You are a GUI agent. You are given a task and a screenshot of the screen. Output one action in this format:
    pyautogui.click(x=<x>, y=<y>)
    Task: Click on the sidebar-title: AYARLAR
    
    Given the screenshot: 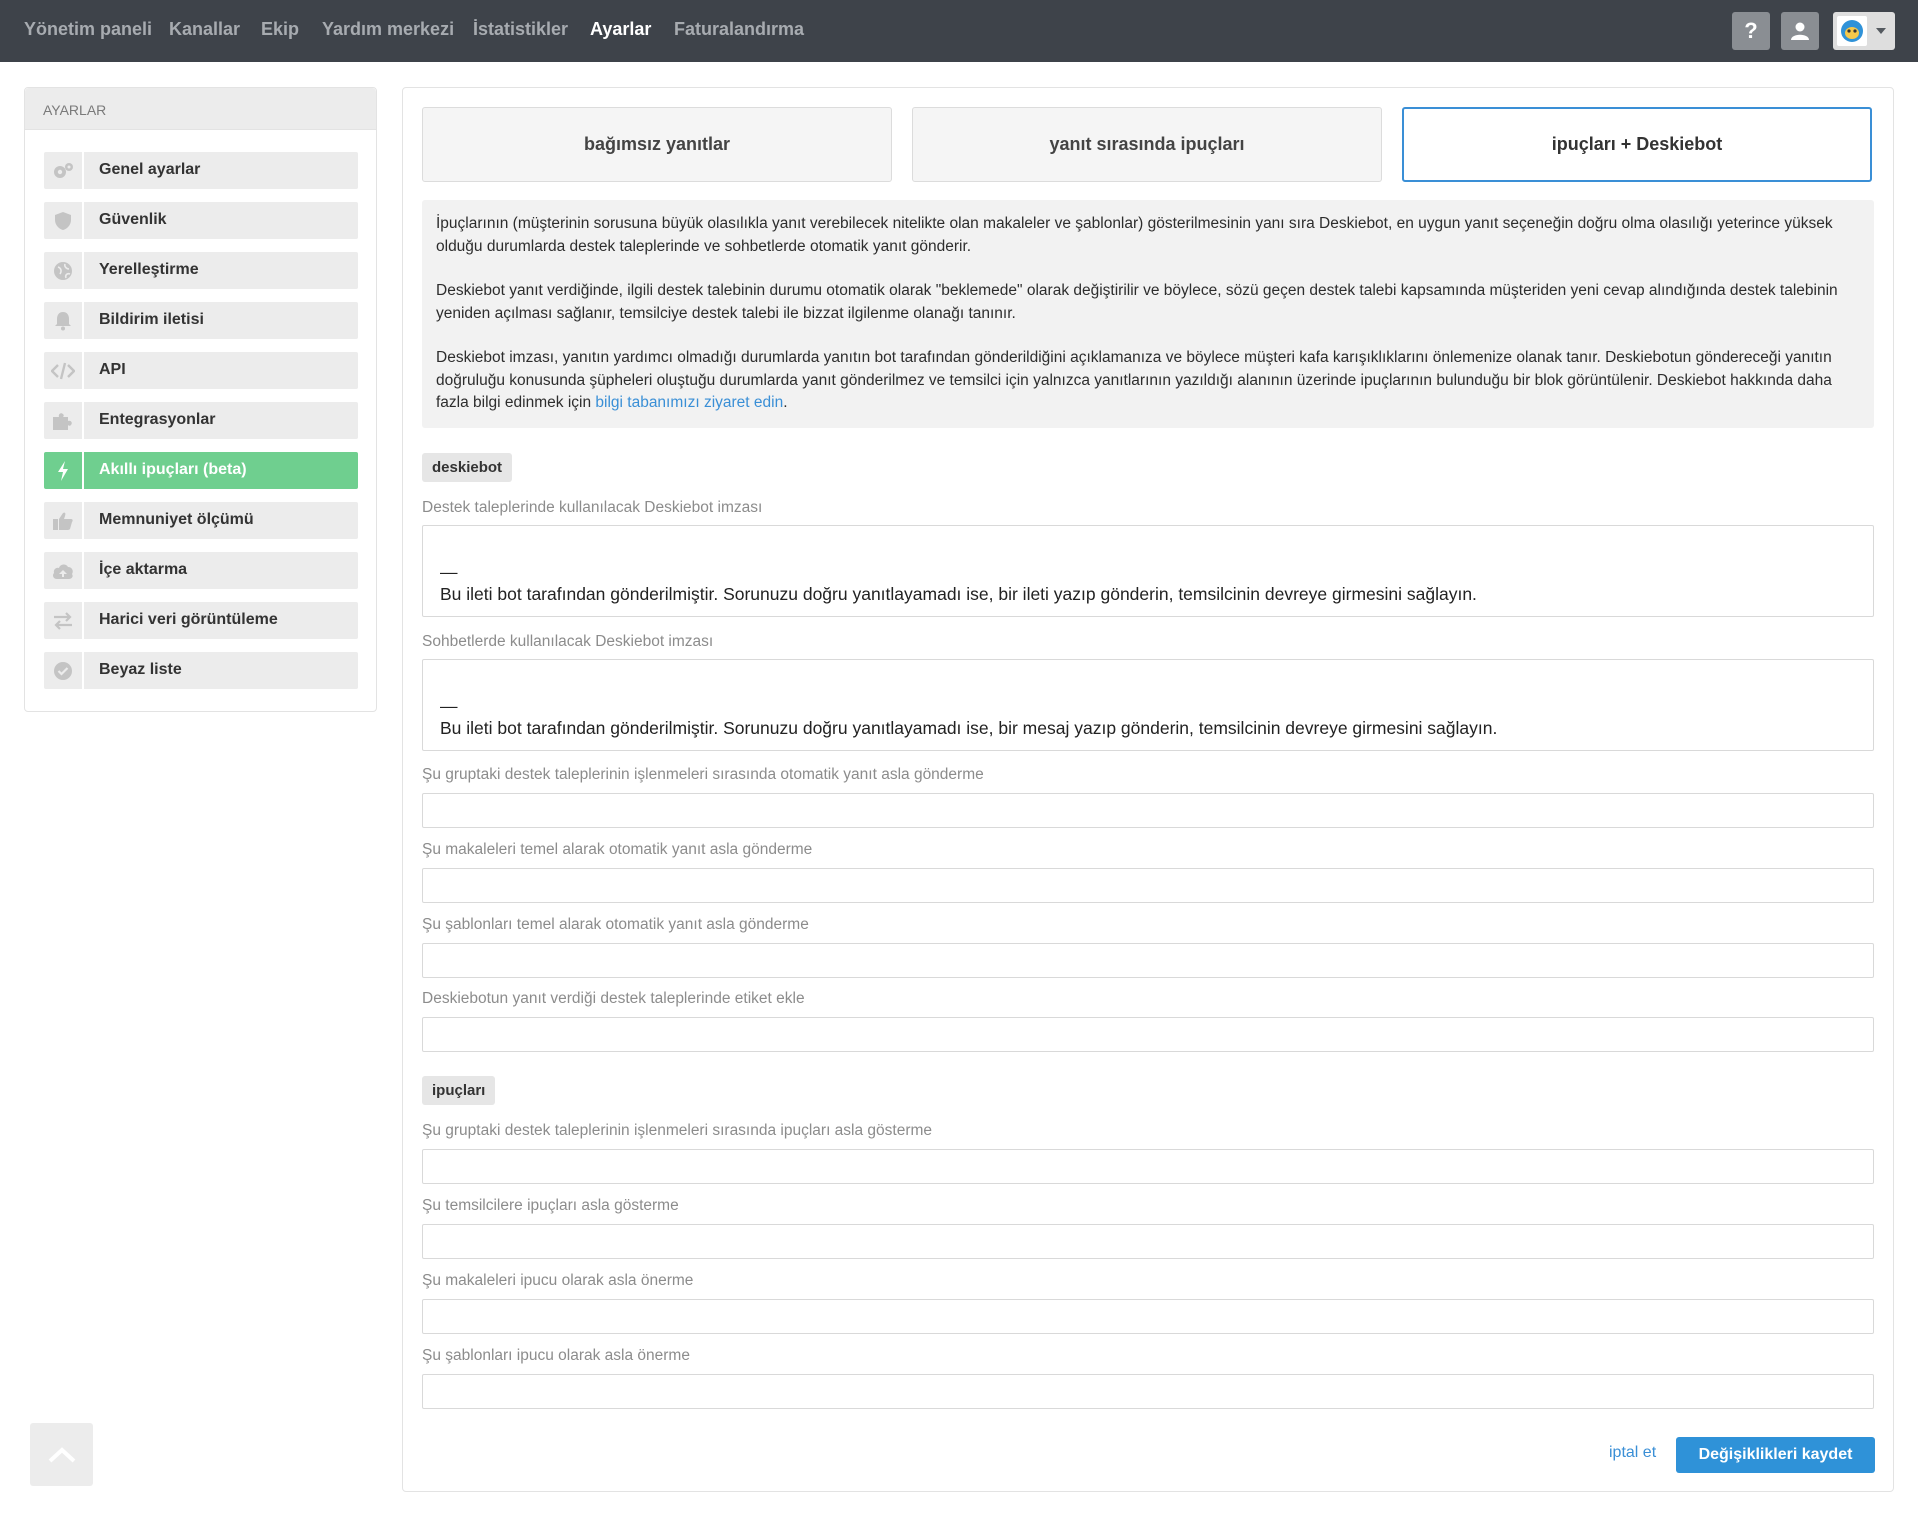 What is the action you would take?
    pyautogui.click(x=200, y=109)
    